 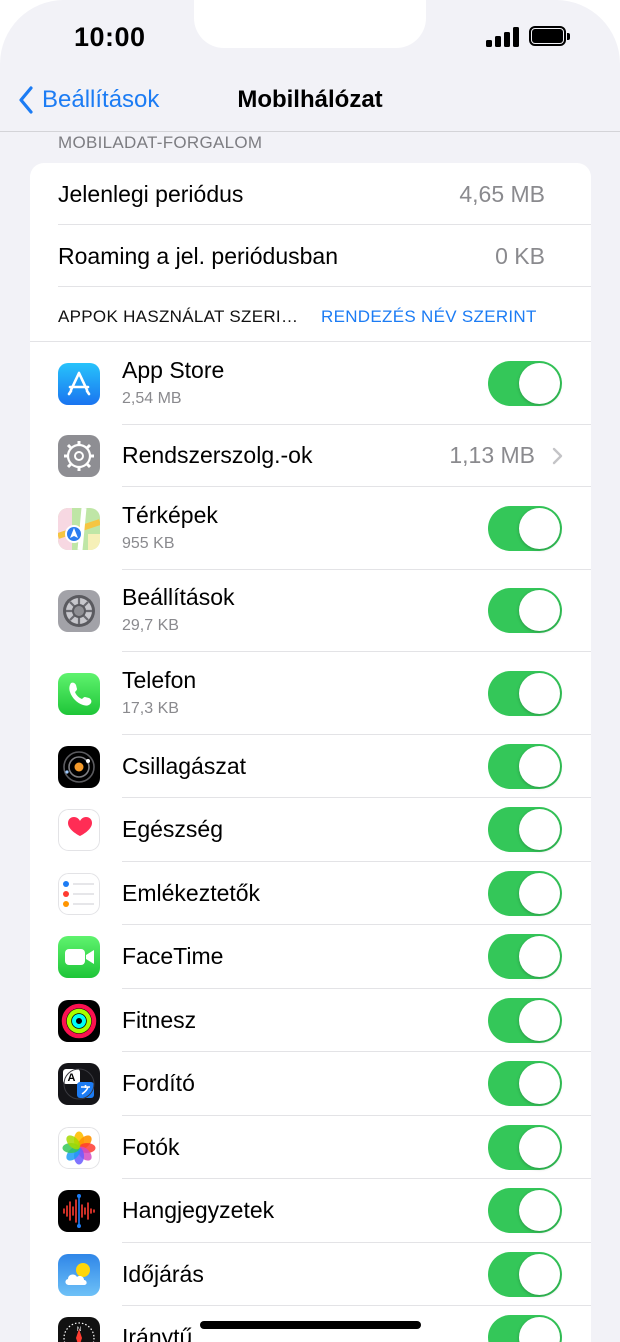 I want to click on app-name: Fordító, so click(x=158, y=1083).